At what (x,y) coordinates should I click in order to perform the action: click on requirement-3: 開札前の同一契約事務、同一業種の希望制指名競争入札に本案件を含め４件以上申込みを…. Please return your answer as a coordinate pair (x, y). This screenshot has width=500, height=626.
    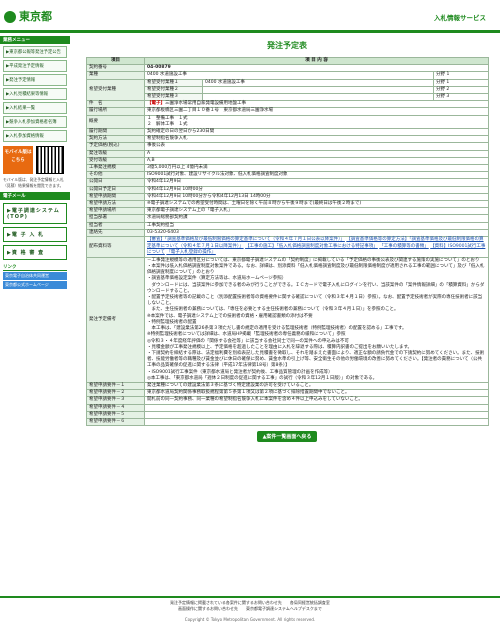
    Looking at the image, I should click on (316, 400).